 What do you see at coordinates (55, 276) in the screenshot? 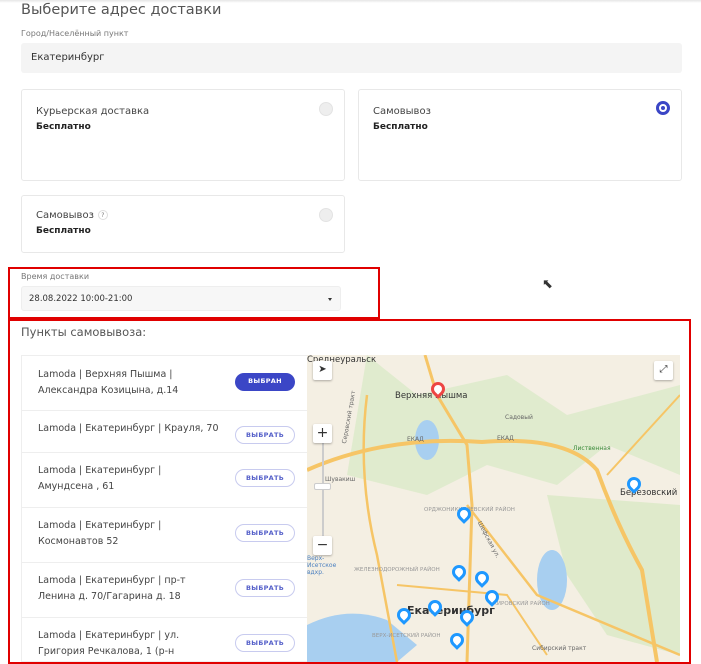
I see `delivery-time-label: Время доставки` at bounding box center [55, 276].